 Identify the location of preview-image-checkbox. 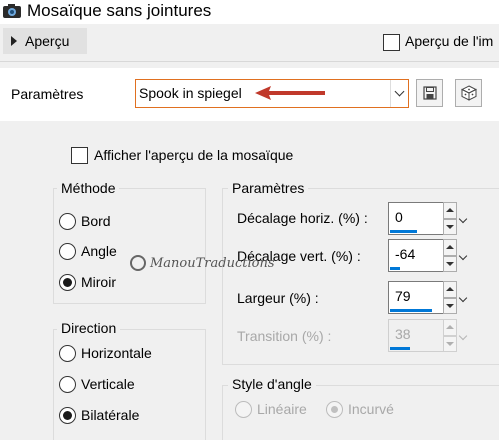
(391, 42).